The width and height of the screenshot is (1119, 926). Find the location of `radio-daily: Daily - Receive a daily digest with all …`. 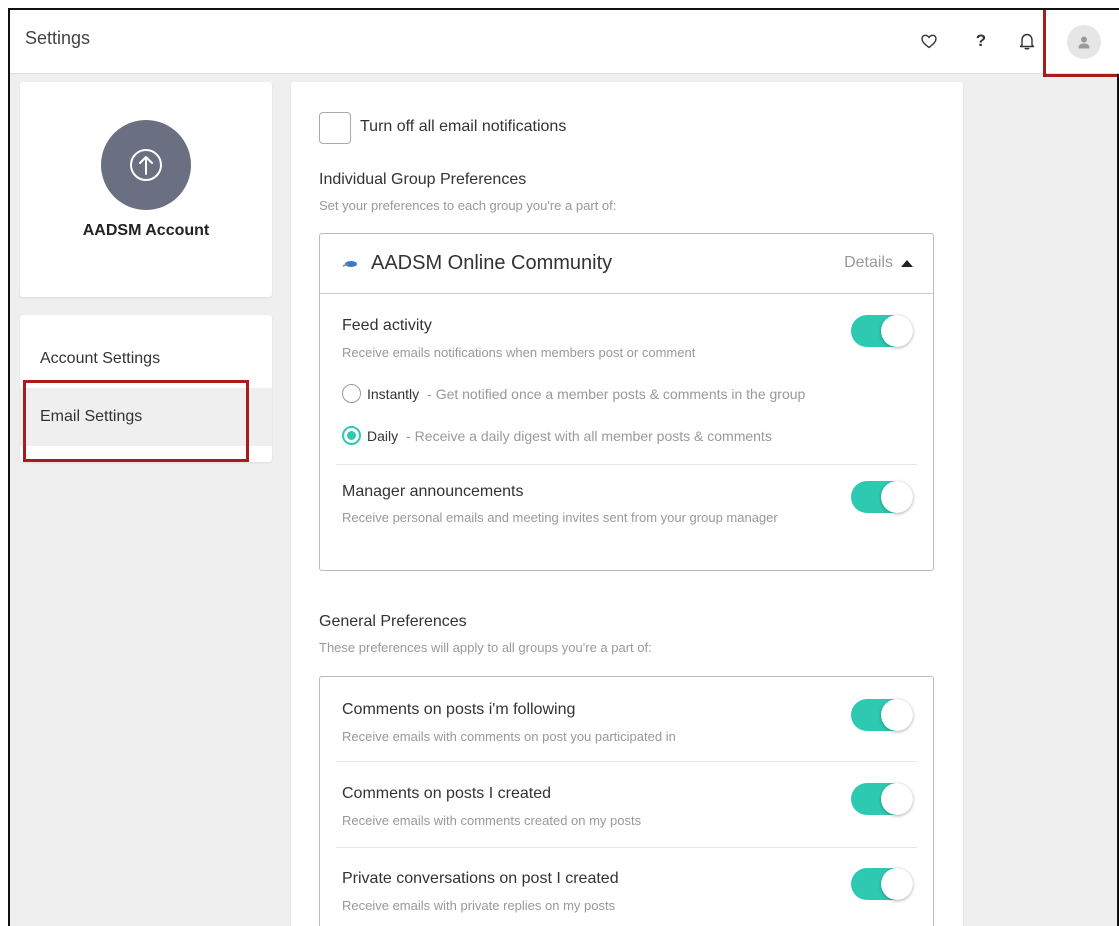

radio-daily: Daily - Receive a daily digest with all … is located at coordinates (557, 435).